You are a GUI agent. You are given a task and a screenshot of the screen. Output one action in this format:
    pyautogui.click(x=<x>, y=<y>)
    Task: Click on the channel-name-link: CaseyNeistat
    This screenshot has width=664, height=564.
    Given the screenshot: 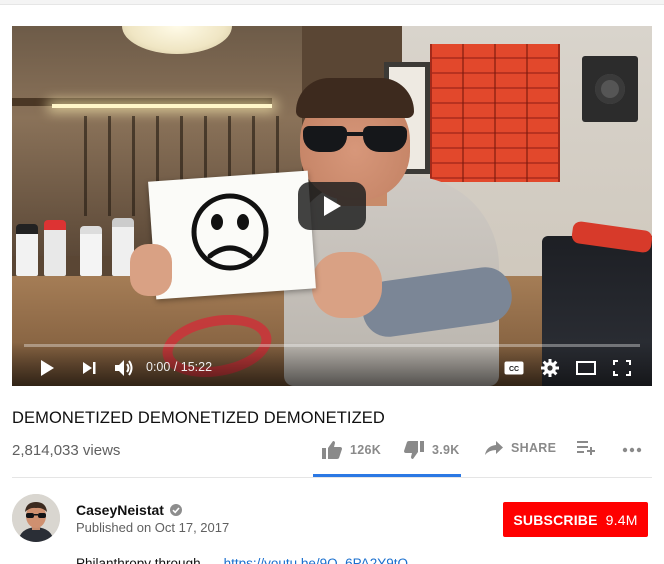 What is the action you would take?
    pyautogui.click(x=129, y=510)
    